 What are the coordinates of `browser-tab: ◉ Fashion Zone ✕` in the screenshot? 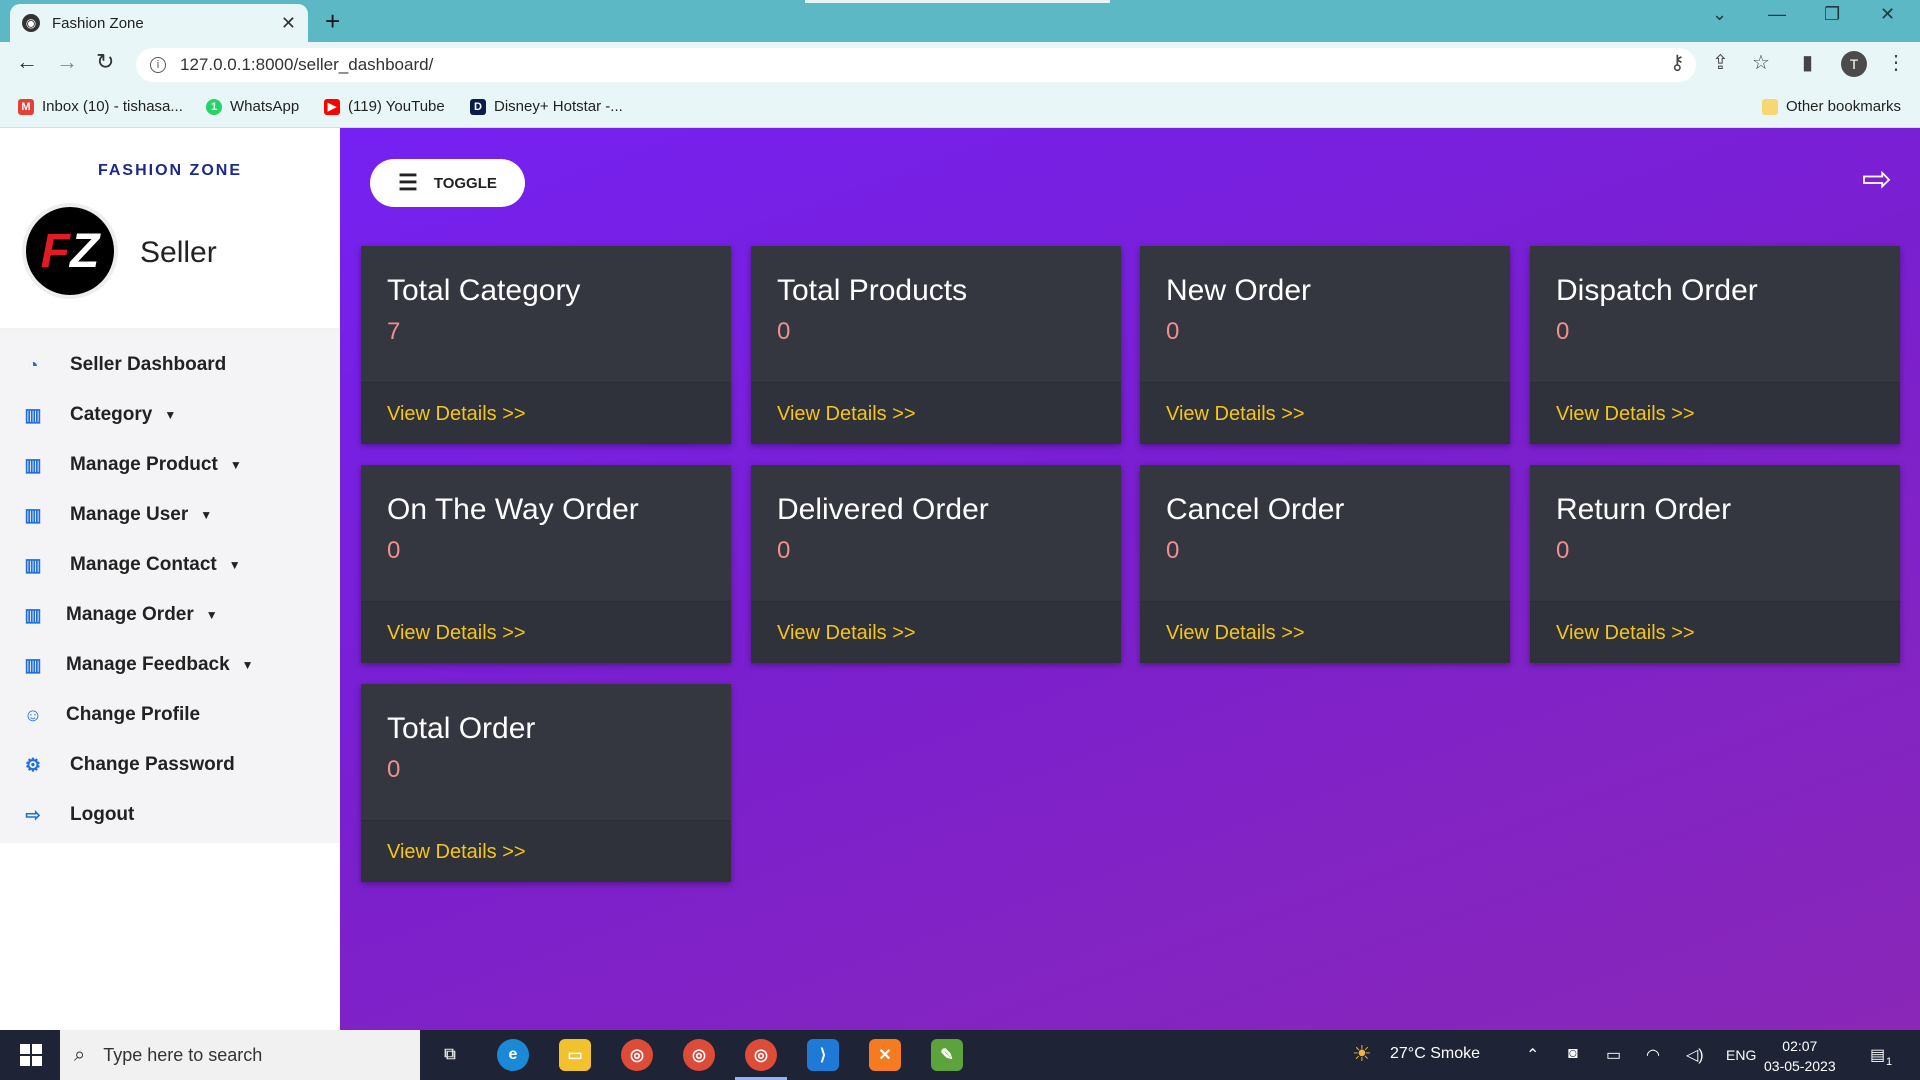 It's located at (159, 23).